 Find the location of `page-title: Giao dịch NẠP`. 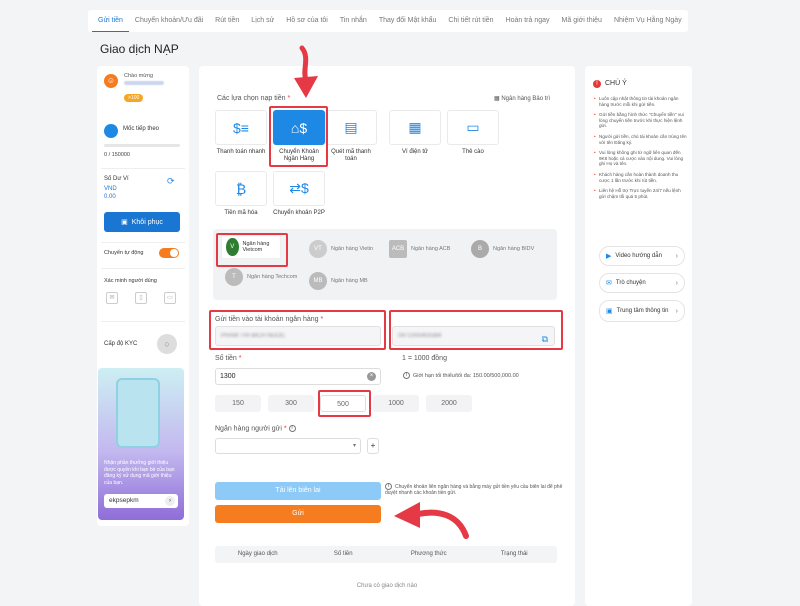

page-title: Giao dịch NẠP is located at coordinates (139, 49).